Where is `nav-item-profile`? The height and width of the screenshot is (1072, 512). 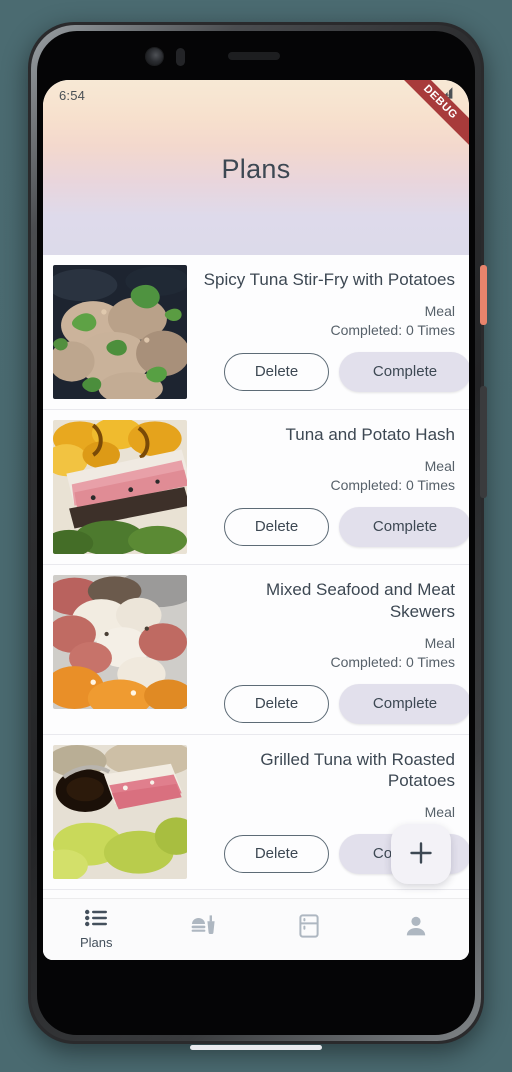
nav-item-profile is located at coordinates (416, 929).